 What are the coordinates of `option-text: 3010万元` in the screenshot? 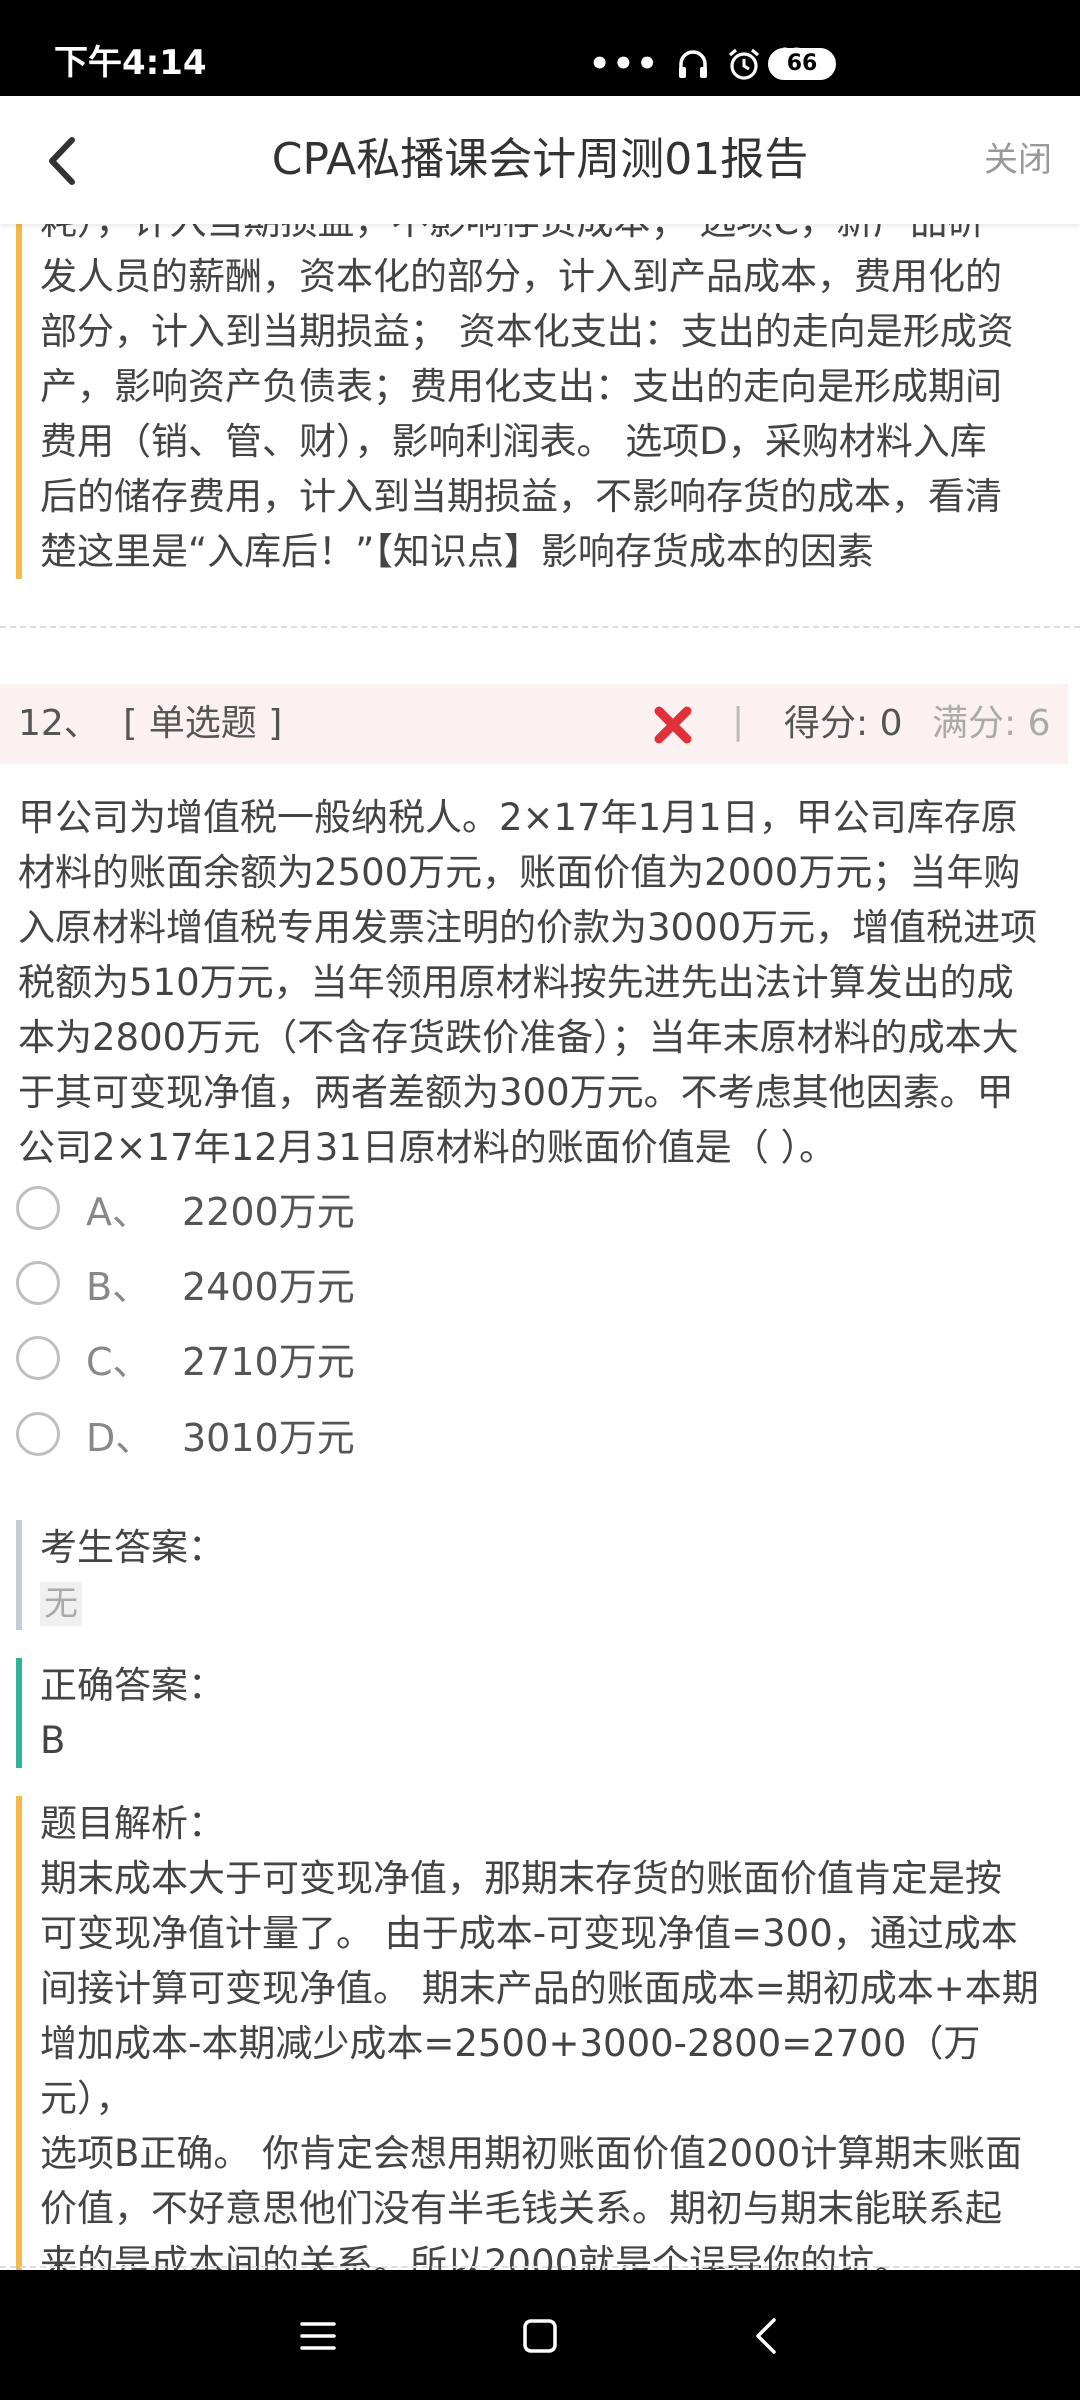 It's located at (268, 1437).